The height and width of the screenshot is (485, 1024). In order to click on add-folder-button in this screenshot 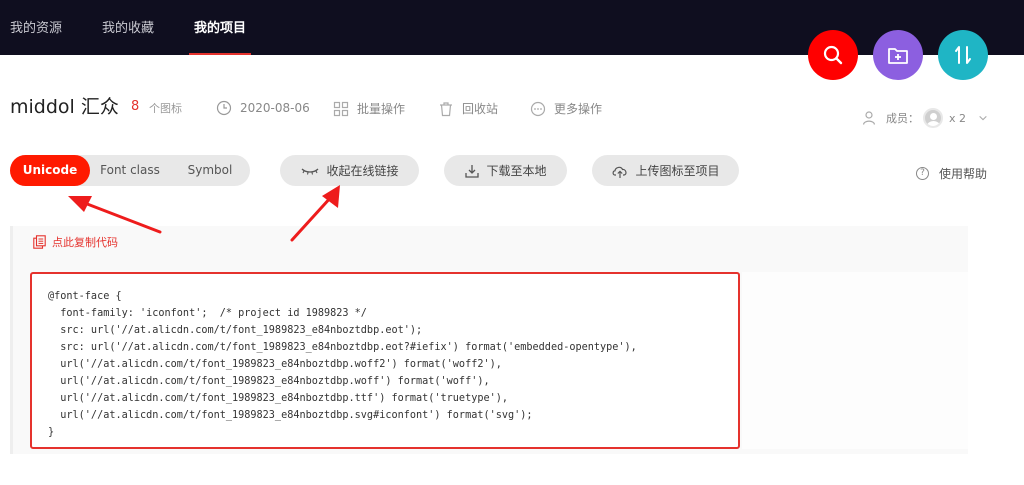, I will do `click(898, 55)`.